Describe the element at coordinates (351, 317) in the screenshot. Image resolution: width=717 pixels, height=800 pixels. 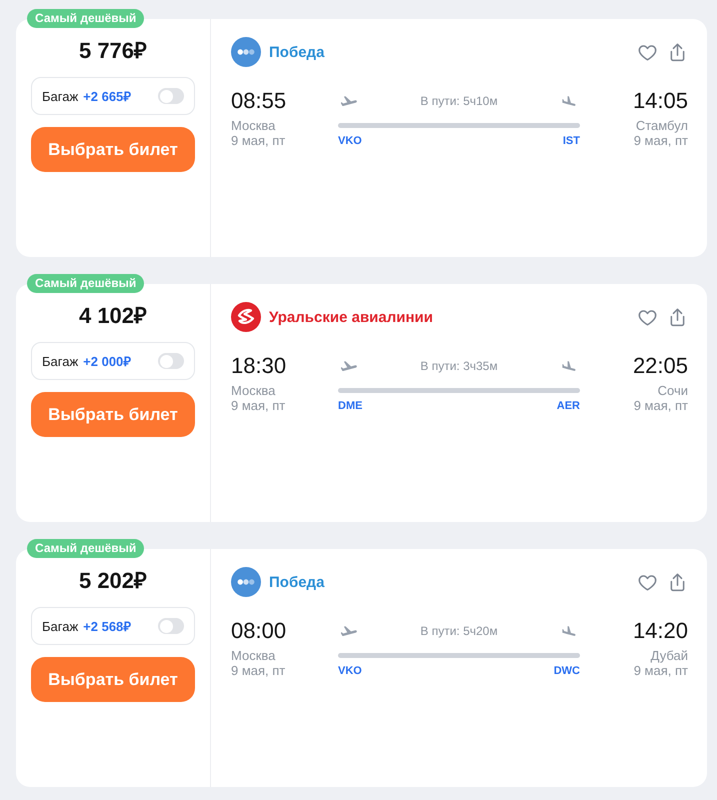
I see `airline-name: Уральские авиалинии` at that location.